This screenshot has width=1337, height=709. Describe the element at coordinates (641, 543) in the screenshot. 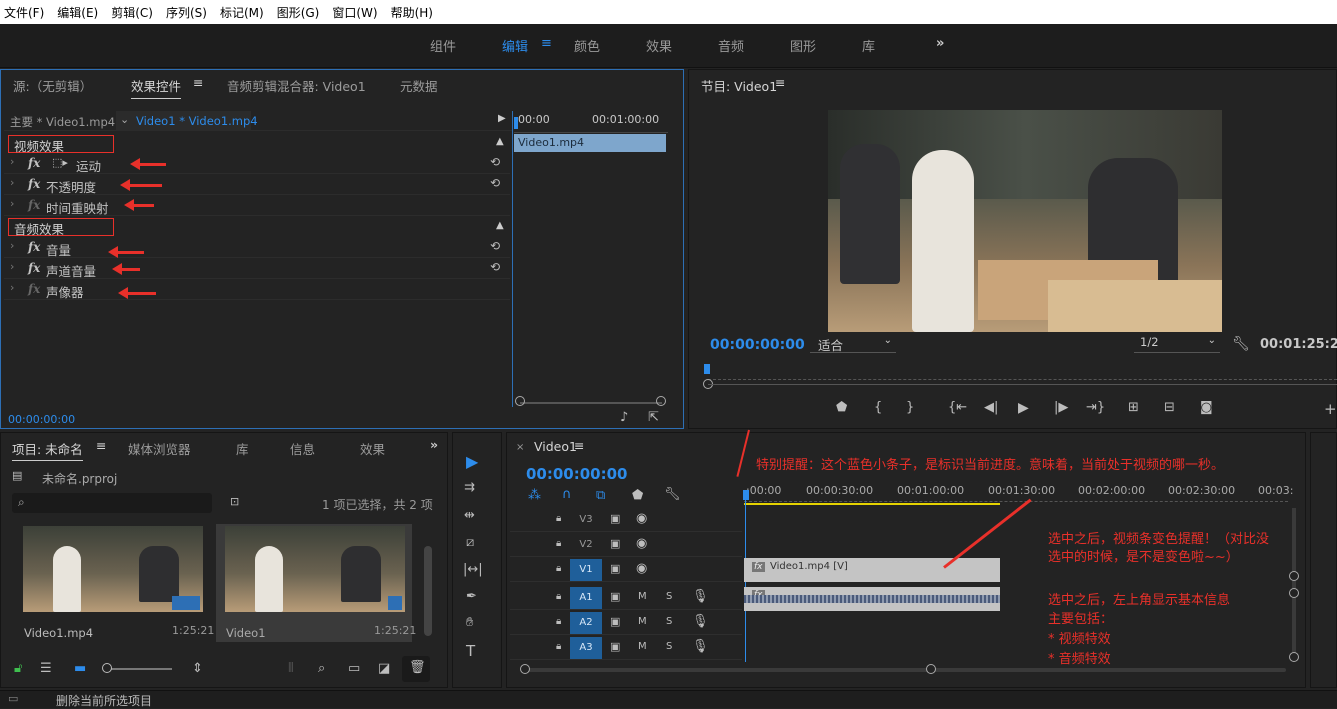

I see `eye-icon: ◉` at that location.